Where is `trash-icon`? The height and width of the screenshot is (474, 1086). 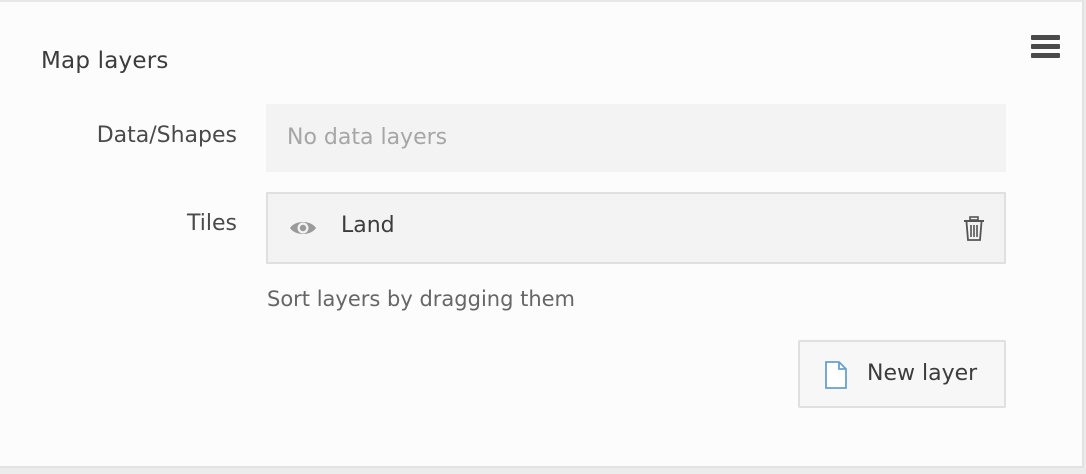 trash-icon is located at coordinates (974, 229).